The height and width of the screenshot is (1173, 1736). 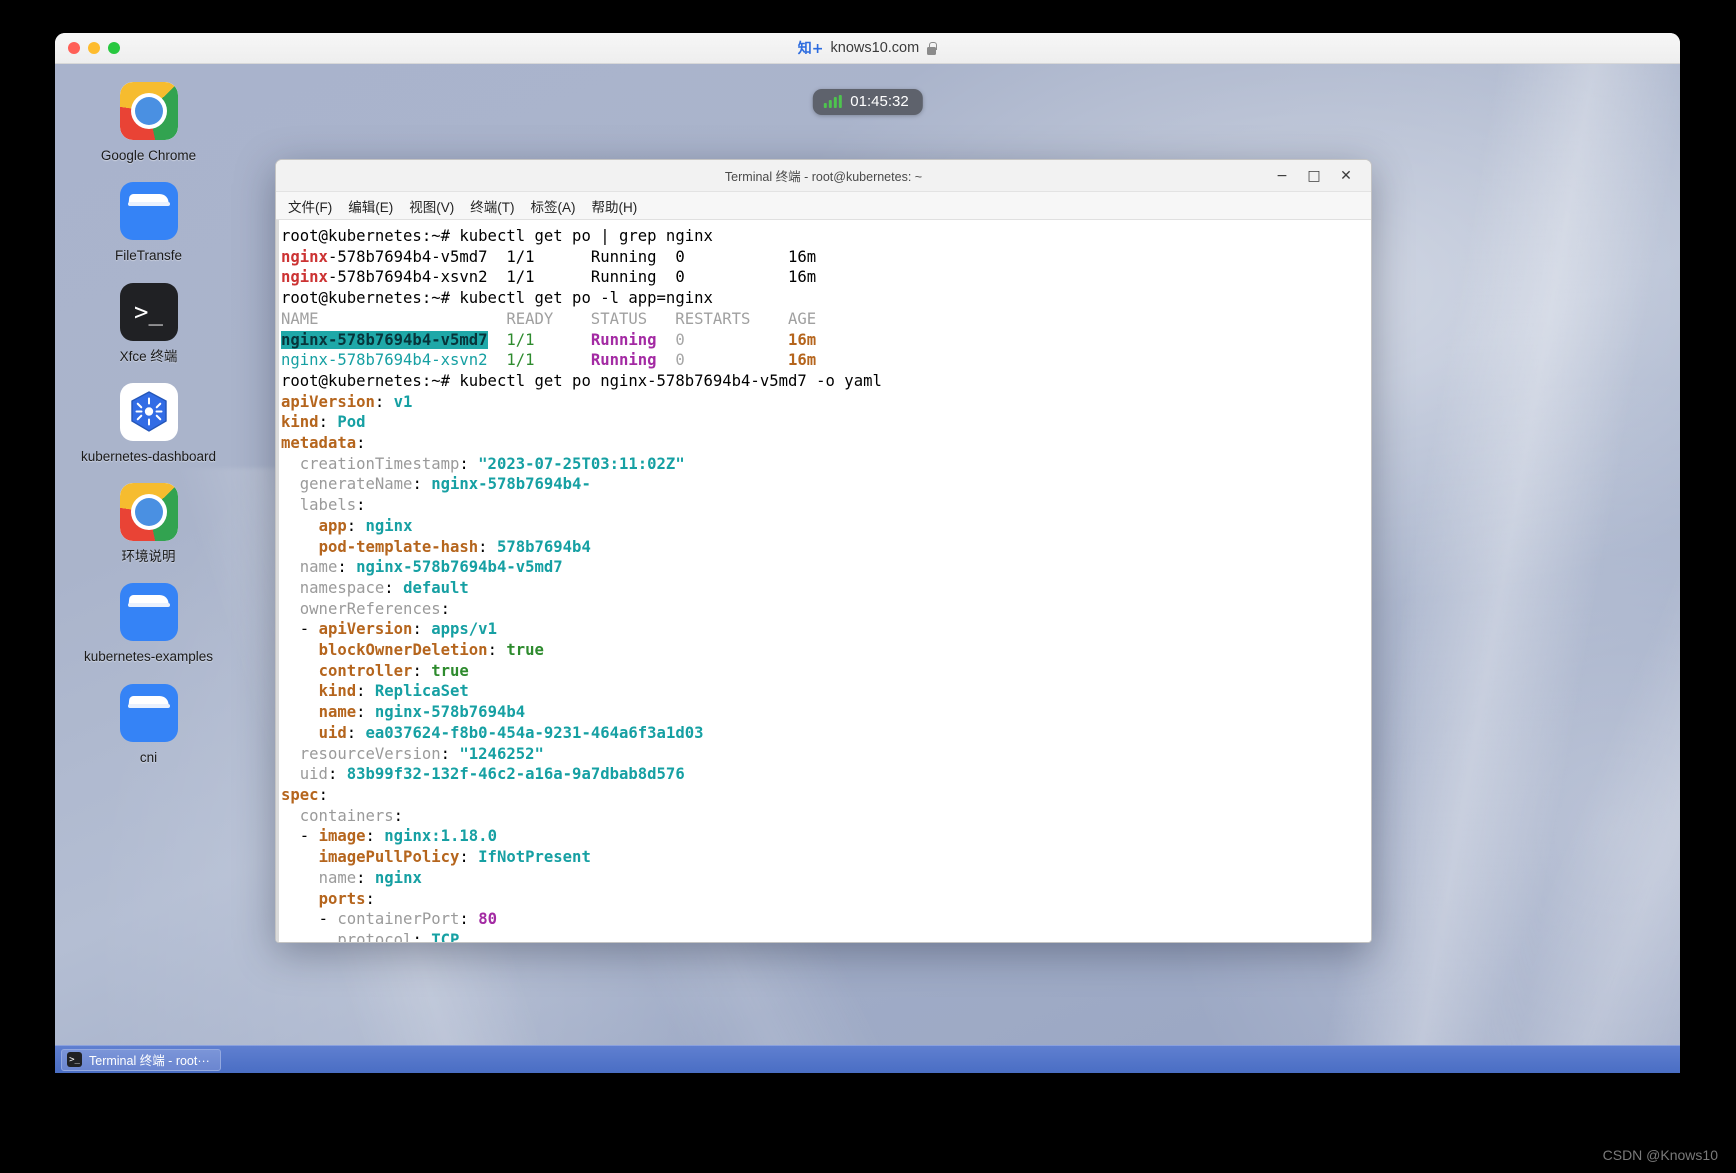 I want to click on address-bar: 知+ knows10.com, so click(x=867, y=48).